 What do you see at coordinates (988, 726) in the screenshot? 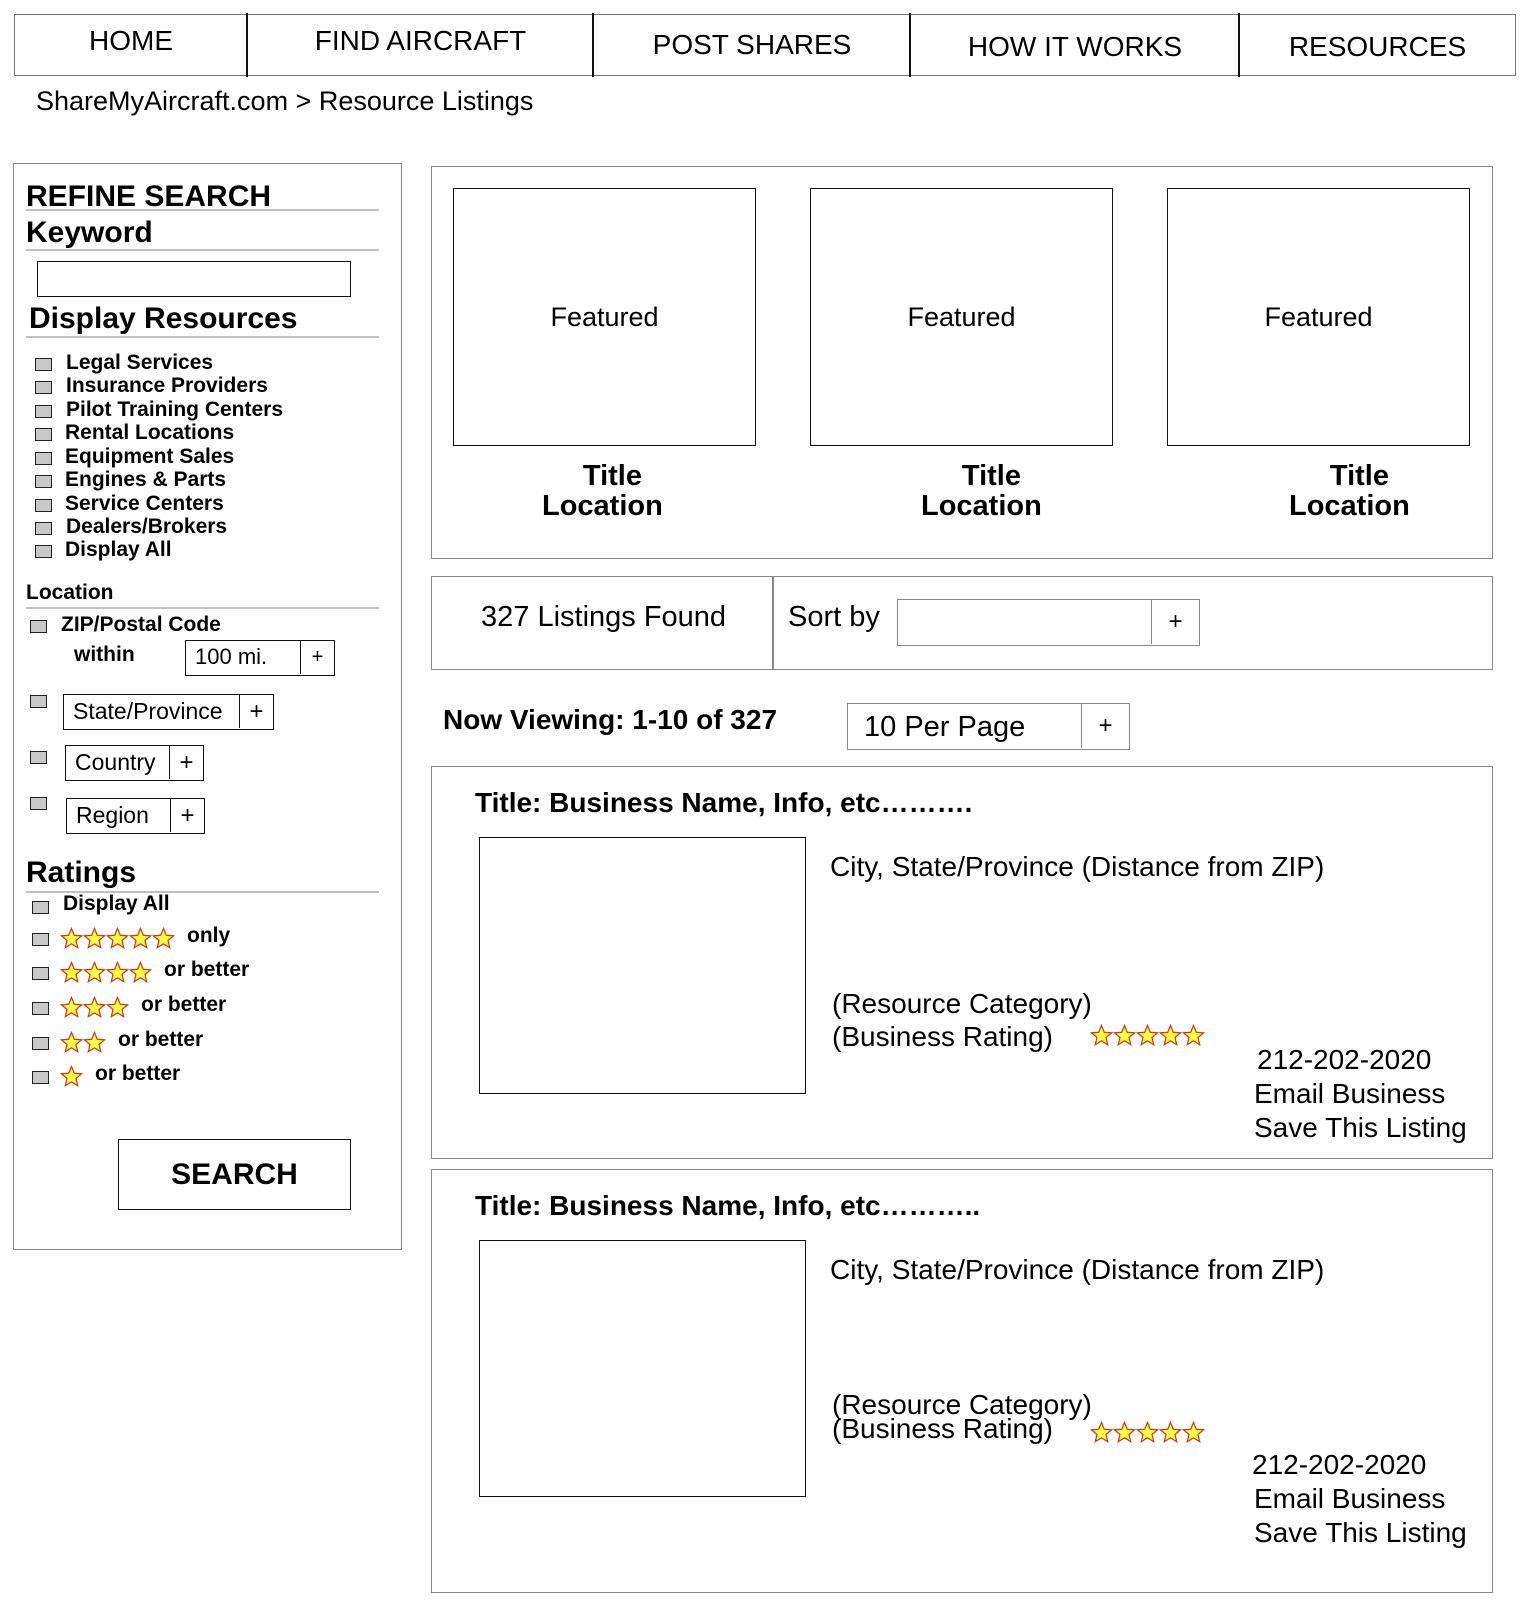
I see `per-page-dropdown: 10 Per Page +` at bounding box center [988, 726].